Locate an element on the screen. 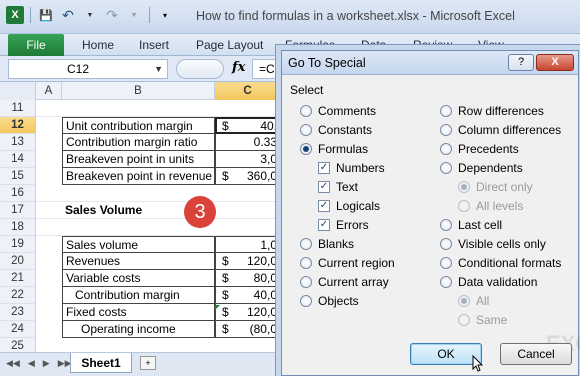  cell-label: Revenues is located at coordinates (138, 261).